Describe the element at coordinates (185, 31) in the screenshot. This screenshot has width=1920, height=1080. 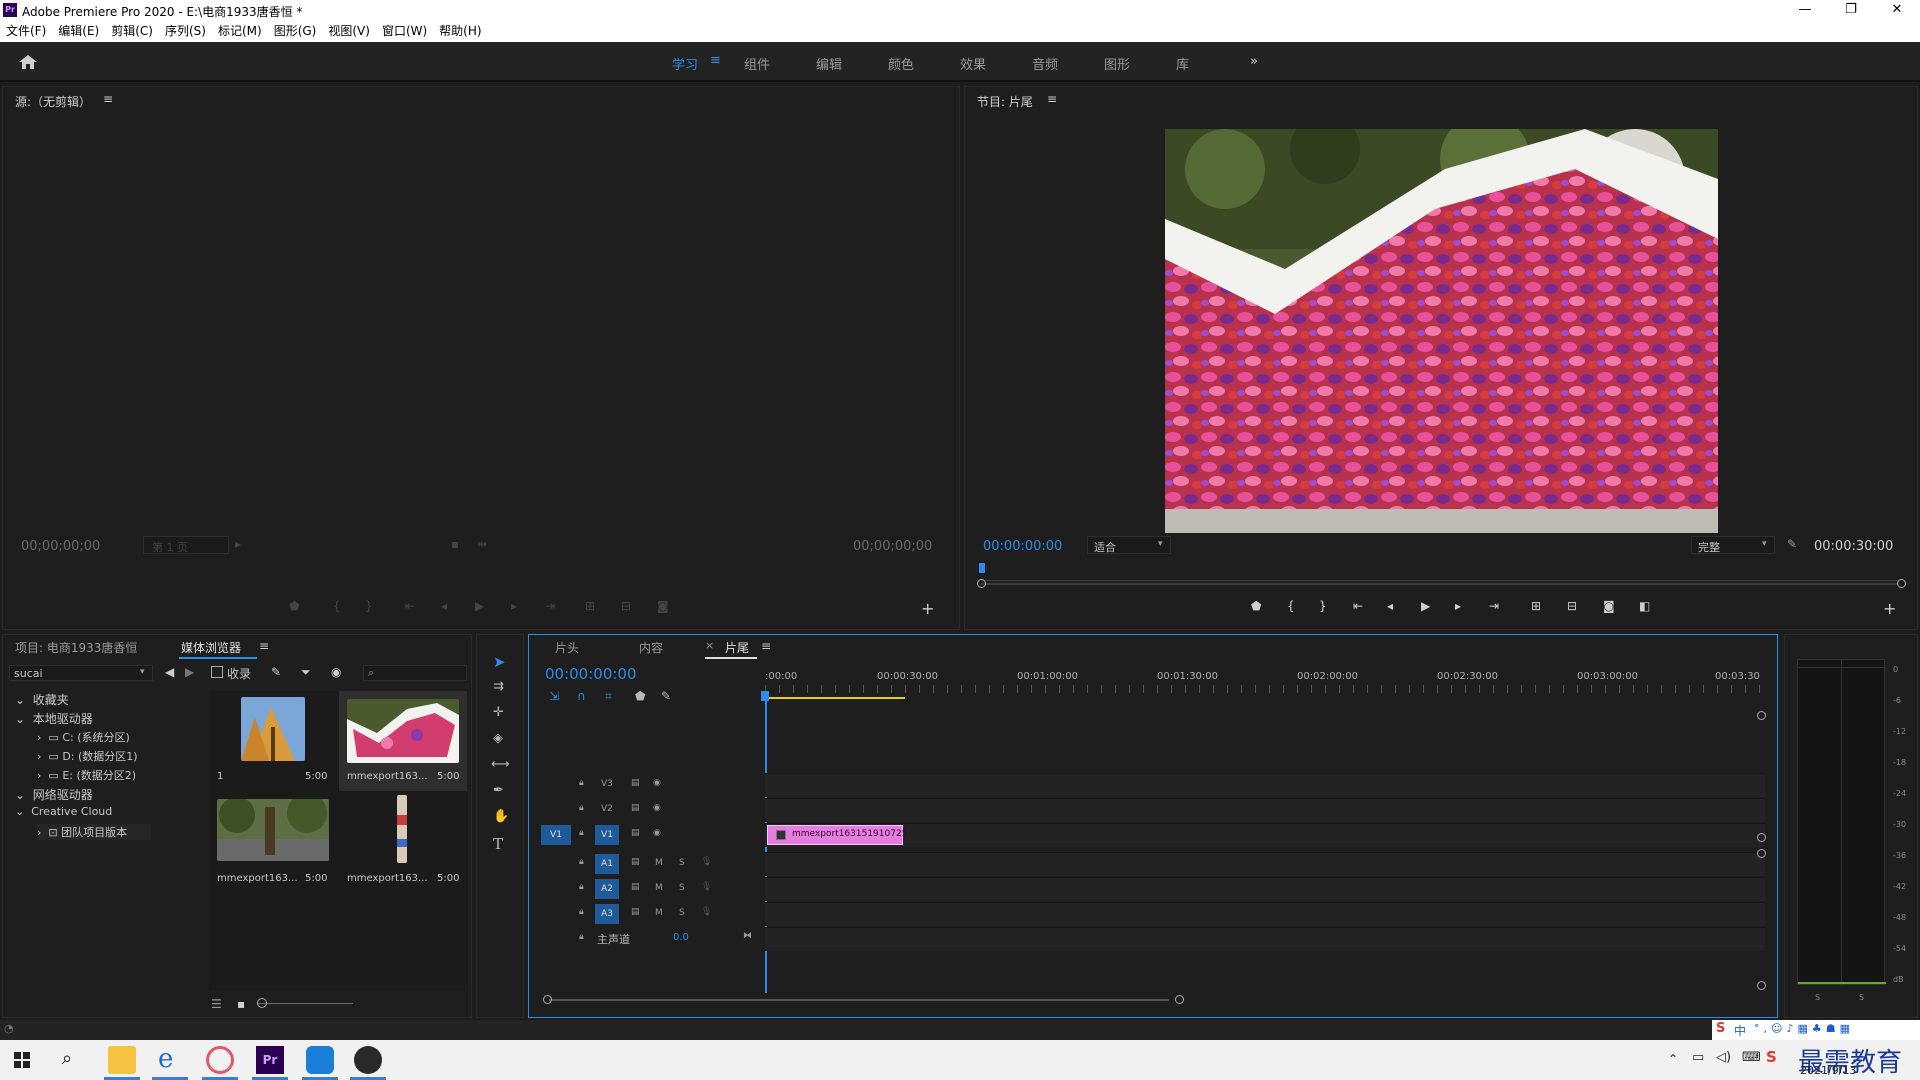
I see `menu-sequence: 序列(S)` at that location.